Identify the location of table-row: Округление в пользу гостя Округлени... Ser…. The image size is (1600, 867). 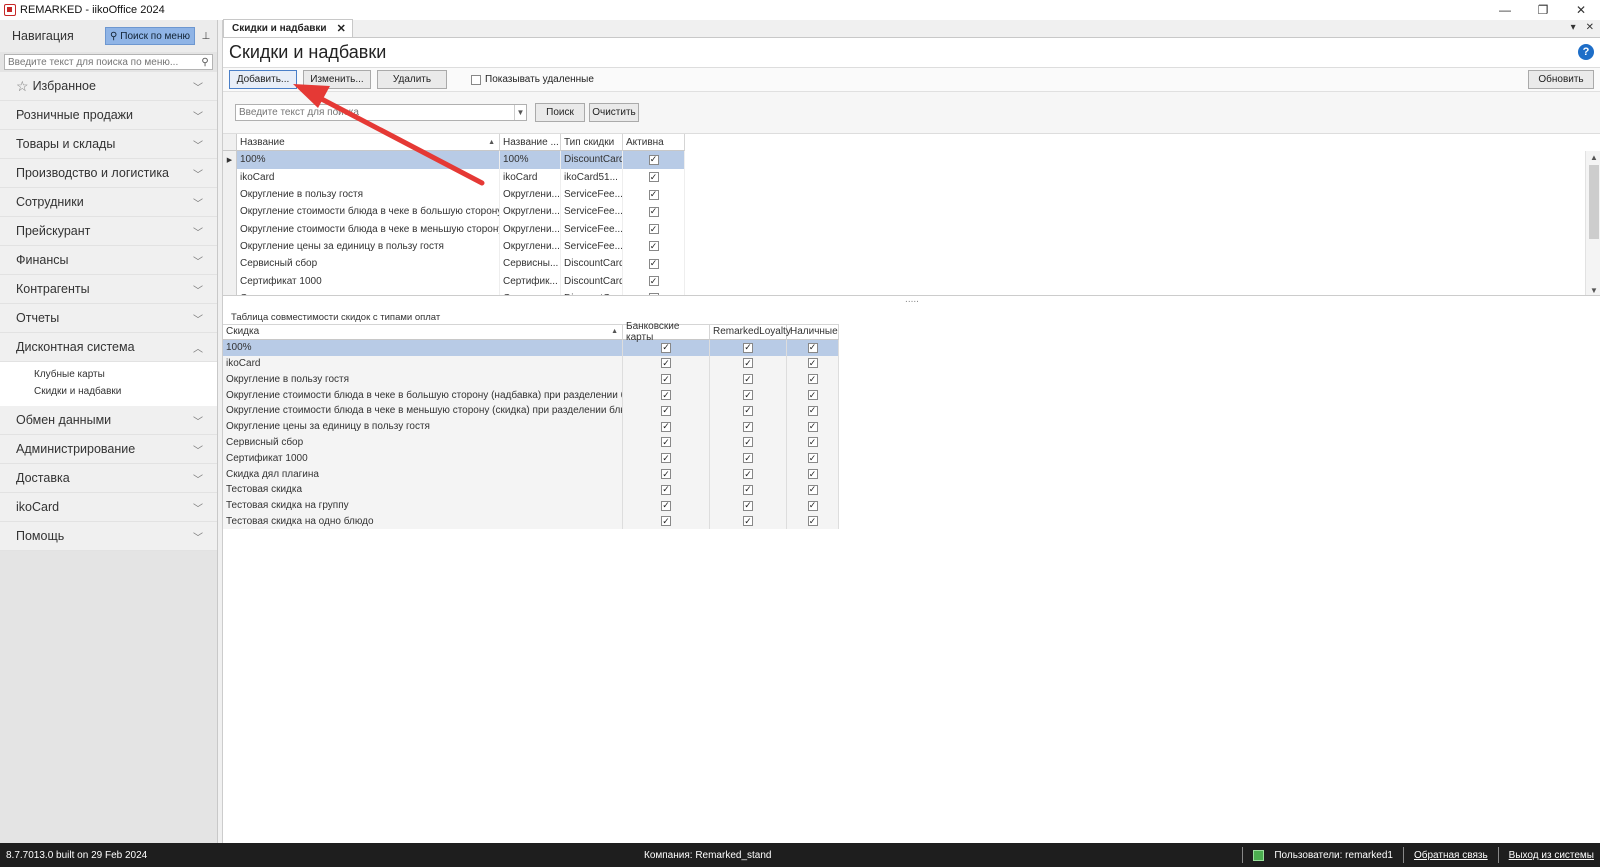
(911, 194).